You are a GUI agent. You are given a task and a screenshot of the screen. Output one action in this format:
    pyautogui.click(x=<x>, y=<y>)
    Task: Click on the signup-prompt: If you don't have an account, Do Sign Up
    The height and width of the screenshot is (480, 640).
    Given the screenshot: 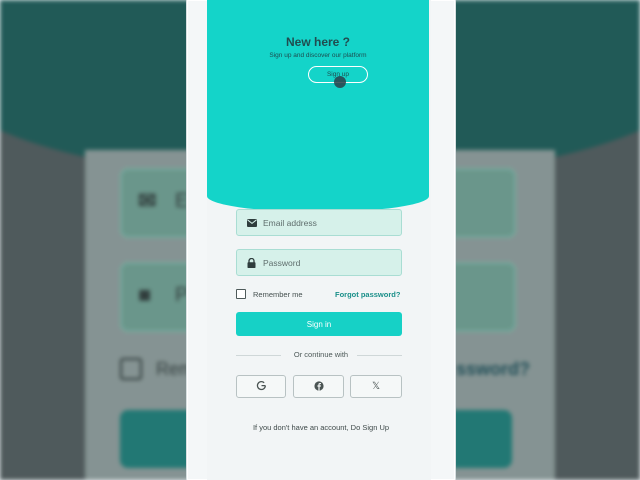 What is the action you would take?
    pyautogui.click(x=321, y=427)
    